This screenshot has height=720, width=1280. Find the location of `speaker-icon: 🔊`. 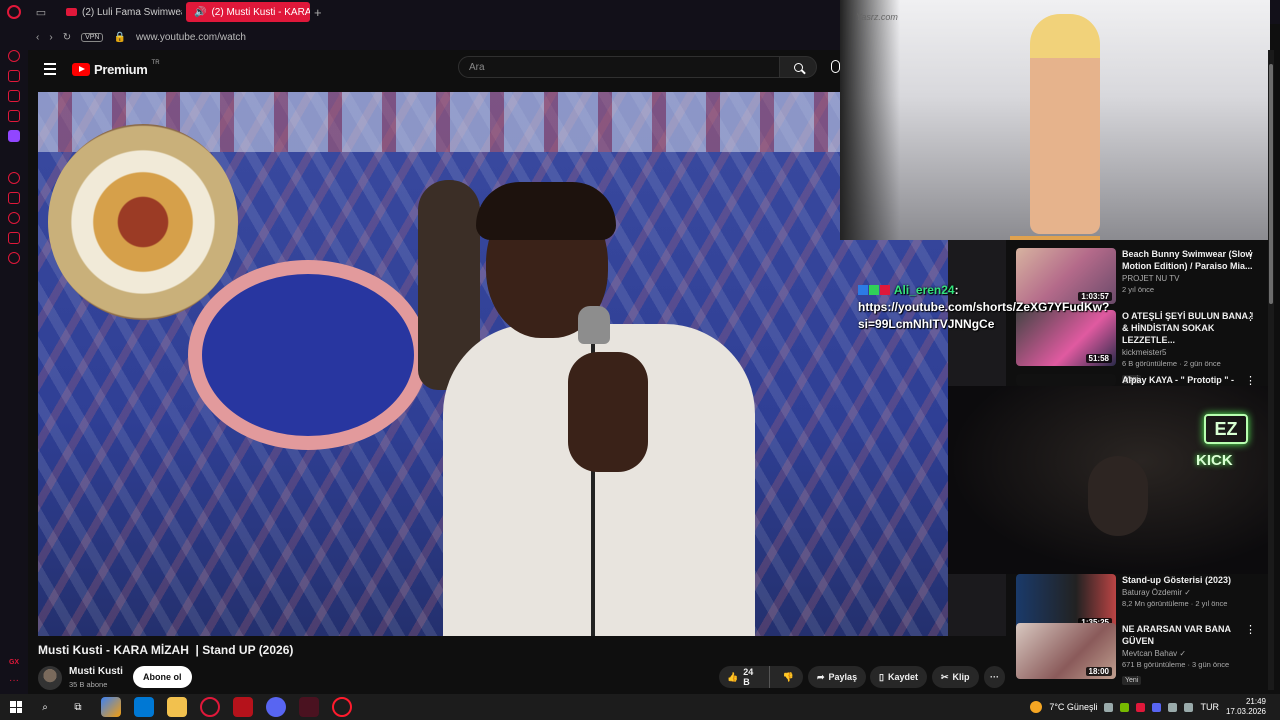

speaker-icon: 🔊 is located at coordinates (200, 12).